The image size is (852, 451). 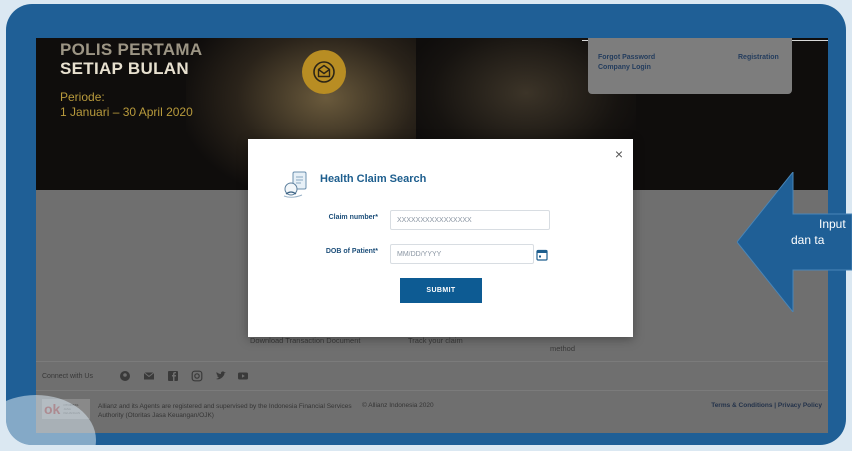 I want to click on footer-copyright: © Allianz Indonesia 2020, so click(x=398, y=405).